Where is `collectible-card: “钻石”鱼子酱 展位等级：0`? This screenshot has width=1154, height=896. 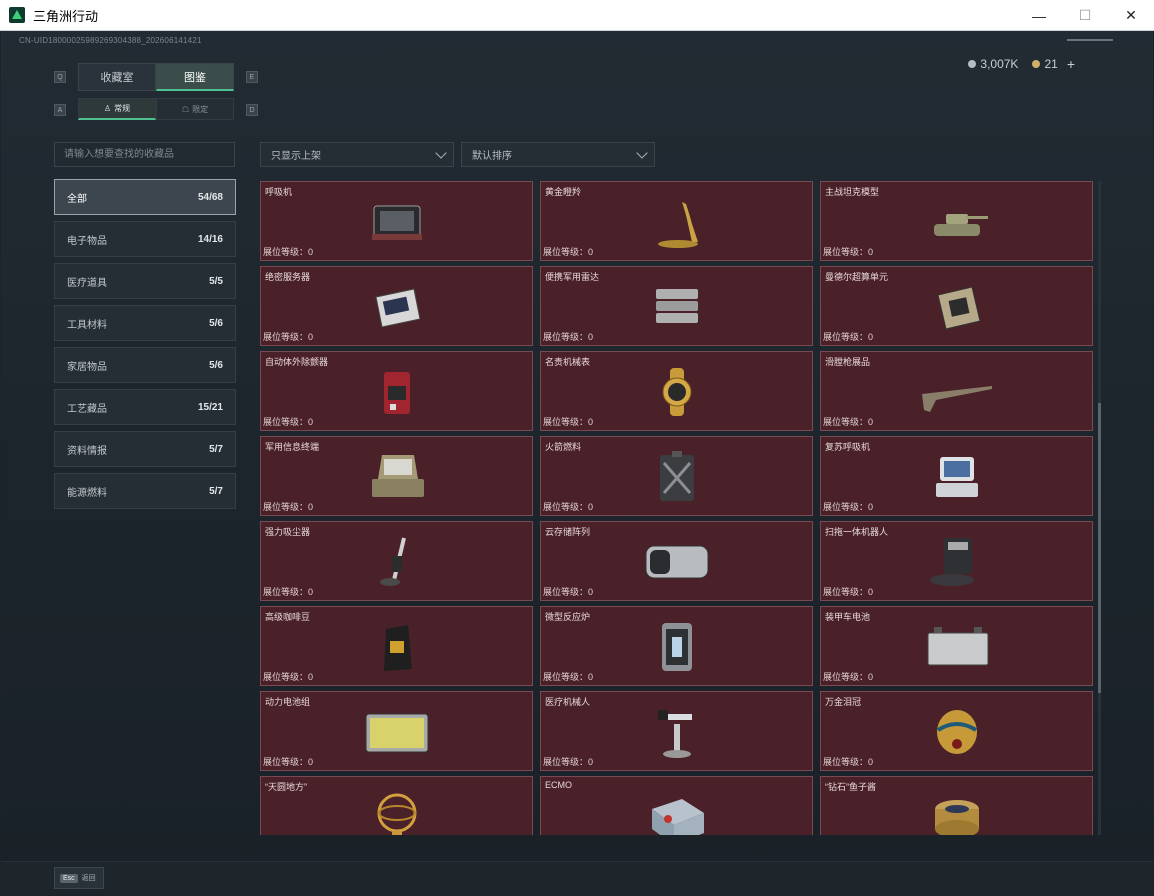
collectible-card: “钻石”鱼子酱 展位等级：0 is located at coordinates (956, 805).